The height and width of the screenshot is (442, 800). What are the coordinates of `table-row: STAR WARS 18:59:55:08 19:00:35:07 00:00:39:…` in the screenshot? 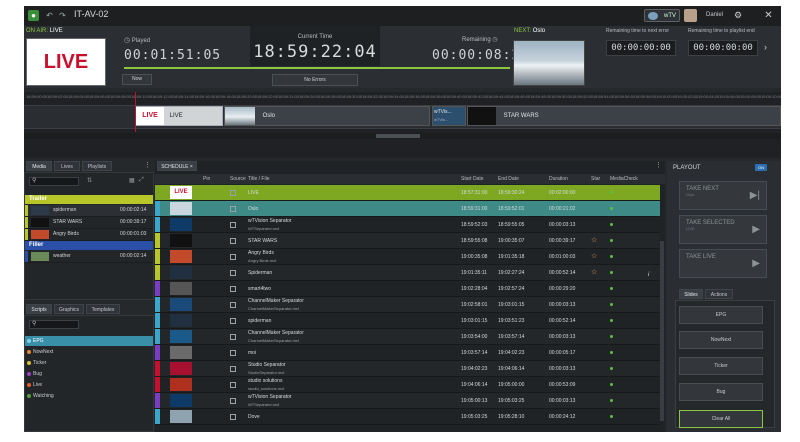 It's located at (407, 241).